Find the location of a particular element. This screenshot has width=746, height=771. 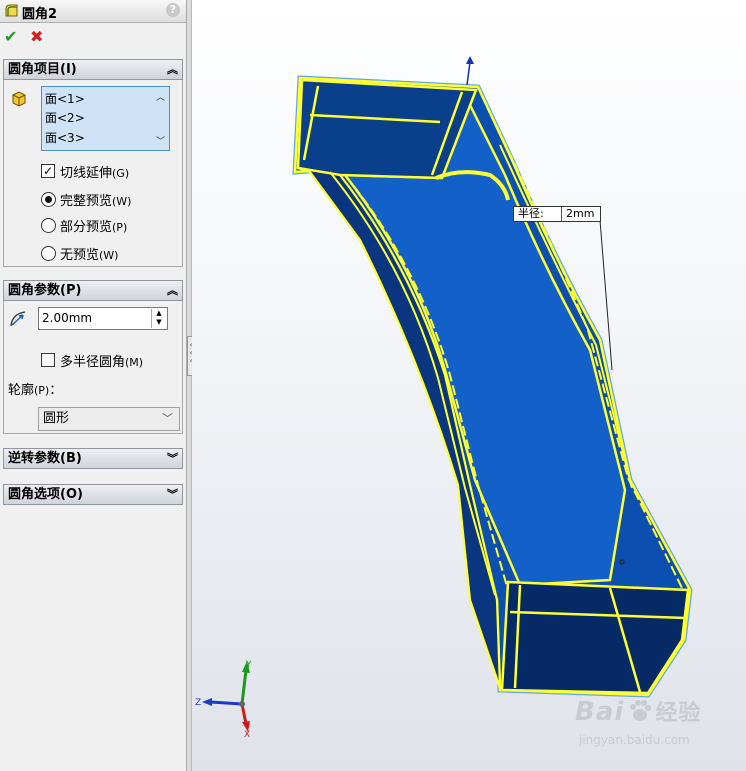

watermark-brand-cn: 经验 is located at coordinates (678, 713).